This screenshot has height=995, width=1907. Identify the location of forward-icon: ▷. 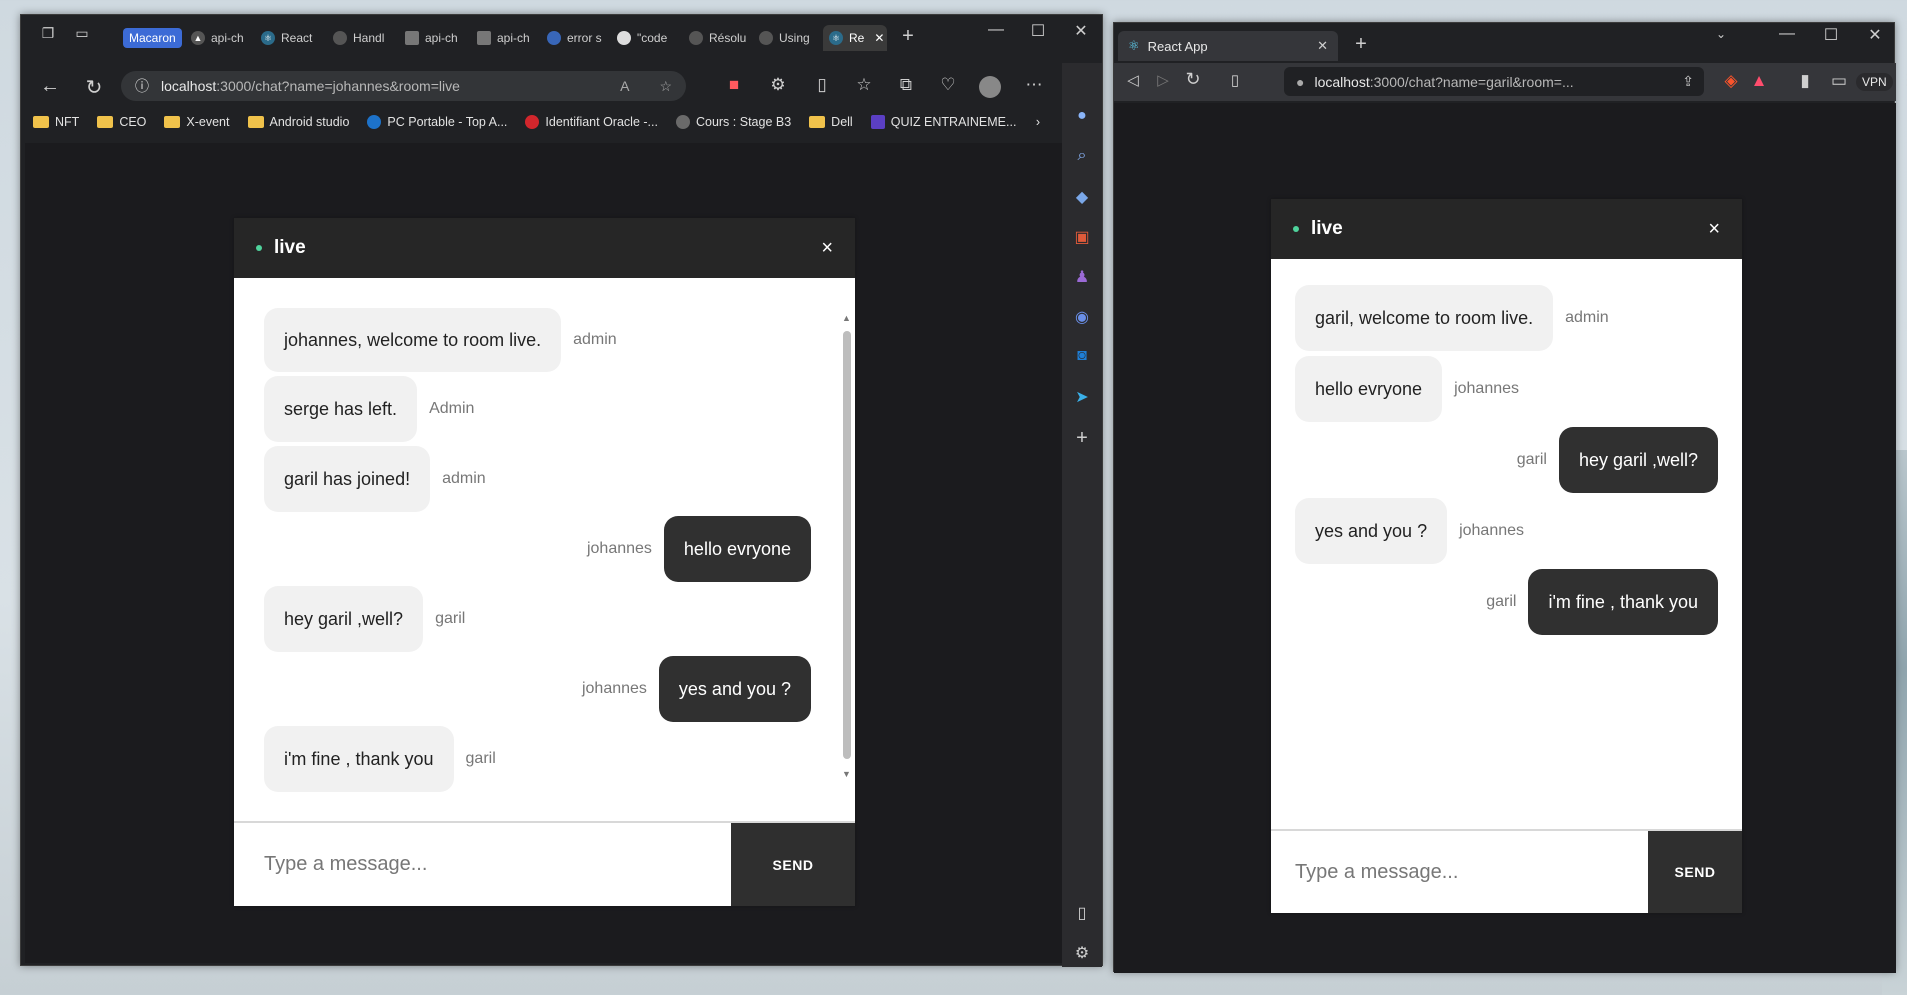
(1163, 80).